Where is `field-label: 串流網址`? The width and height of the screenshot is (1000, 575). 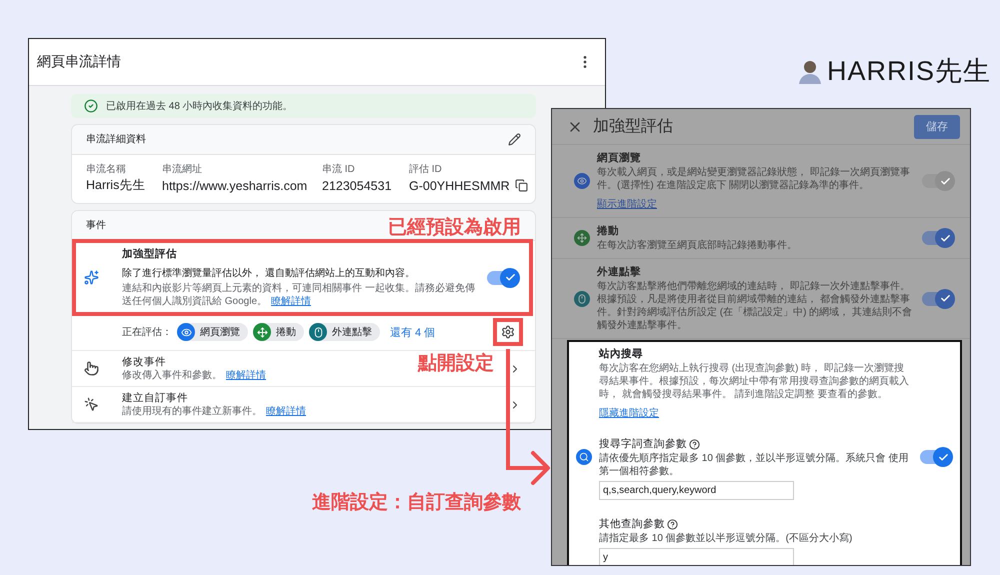 field-label: 串流網址 is located at coordinates (182, 169).